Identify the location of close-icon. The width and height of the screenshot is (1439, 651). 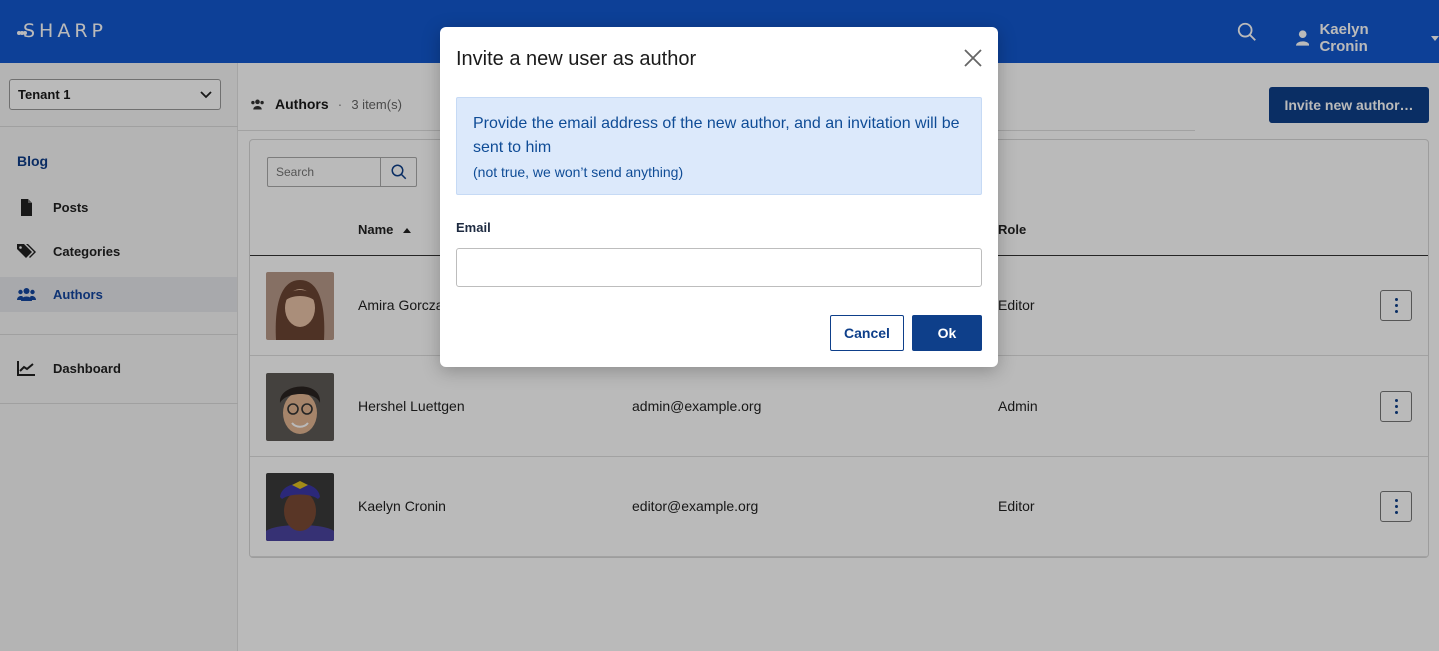
(973, 58).